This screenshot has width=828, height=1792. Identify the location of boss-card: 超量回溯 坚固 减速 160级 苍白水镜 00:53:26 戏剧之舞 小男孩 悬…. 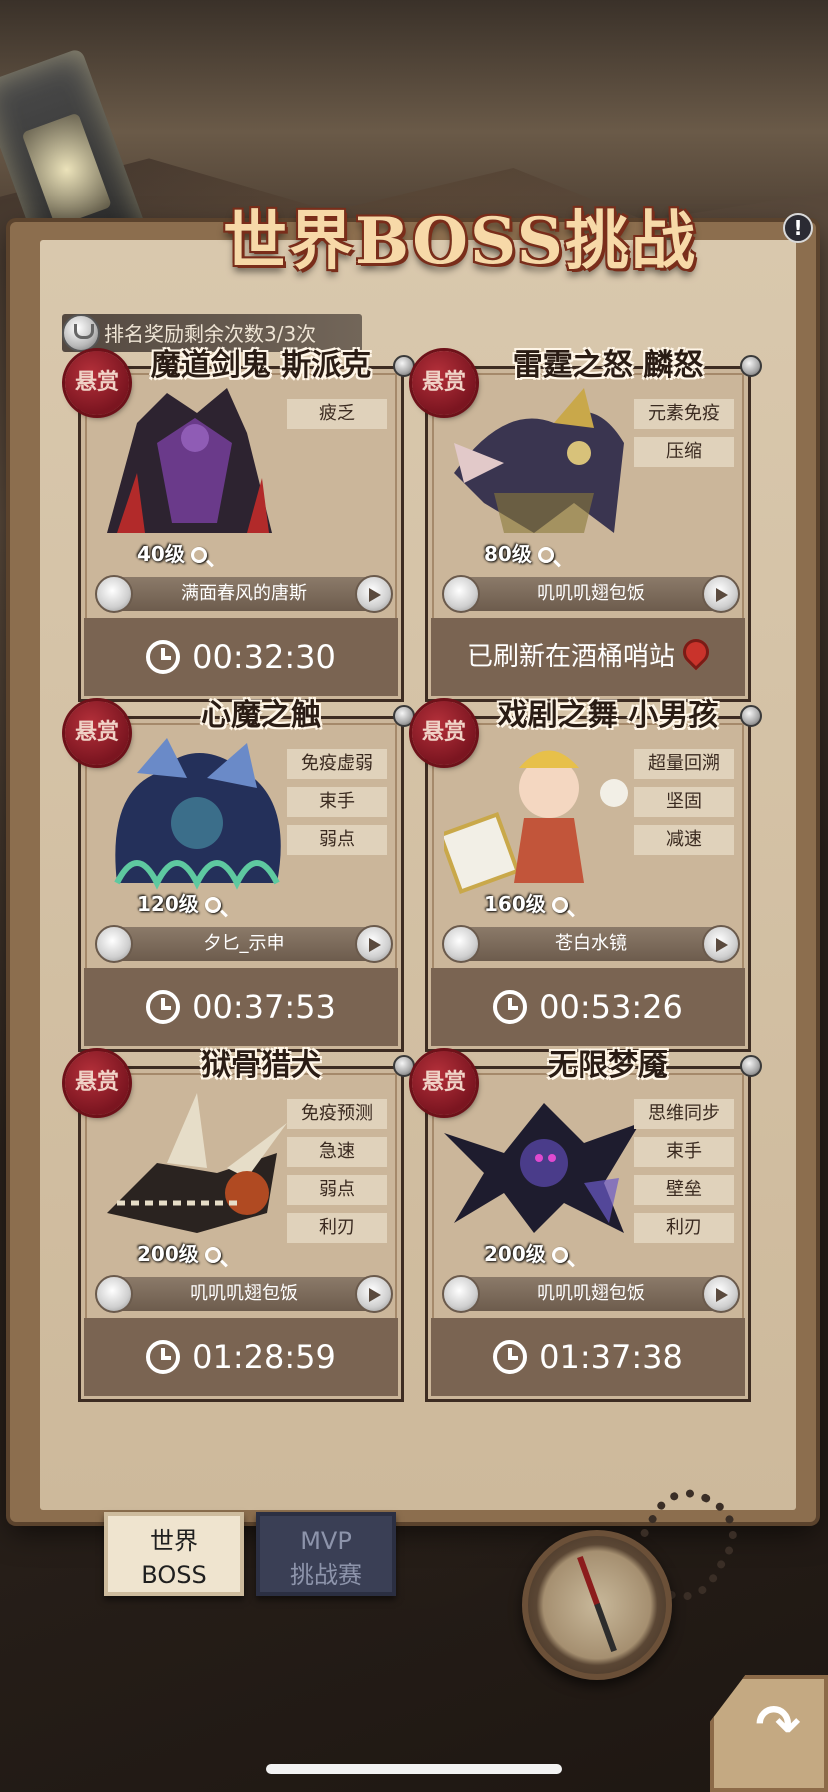
(587, 875).